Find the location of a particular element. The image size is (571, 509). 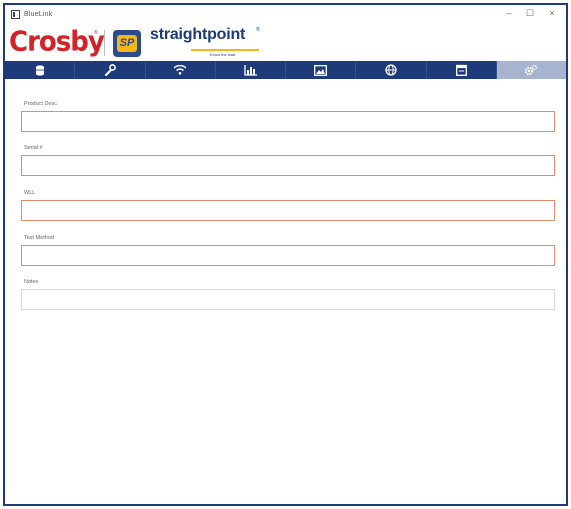

serial-number-field is located at coordinates (288, 165).